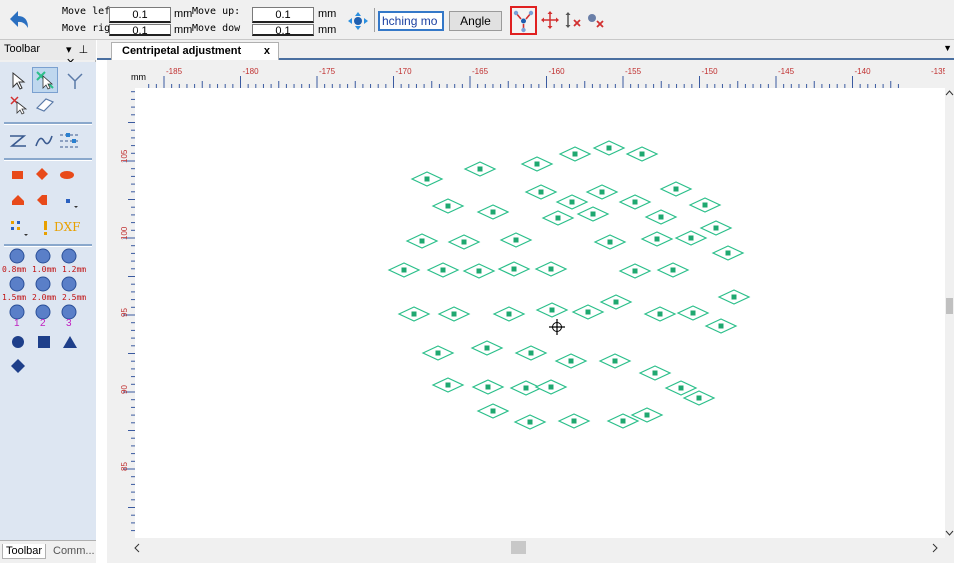 The height and width of the screenshot is (563, 954). Describe the element at coordinates (140, 30) in the screenshot. I see `move-right-input: 0.1` at that location.